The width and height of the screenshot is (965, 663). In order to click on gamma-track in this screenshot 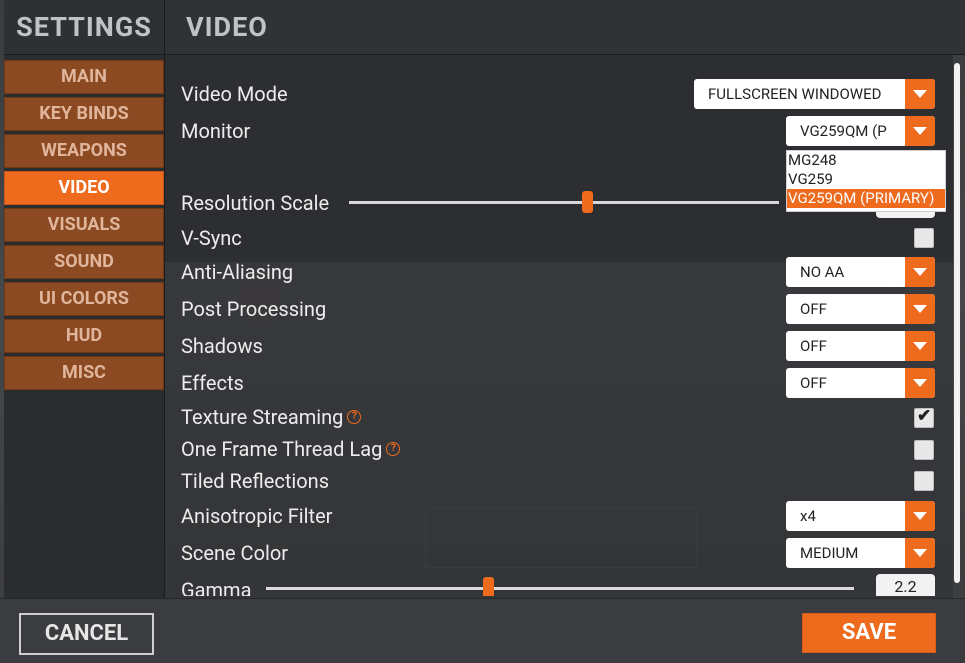, I will do `click(560, 588)`.